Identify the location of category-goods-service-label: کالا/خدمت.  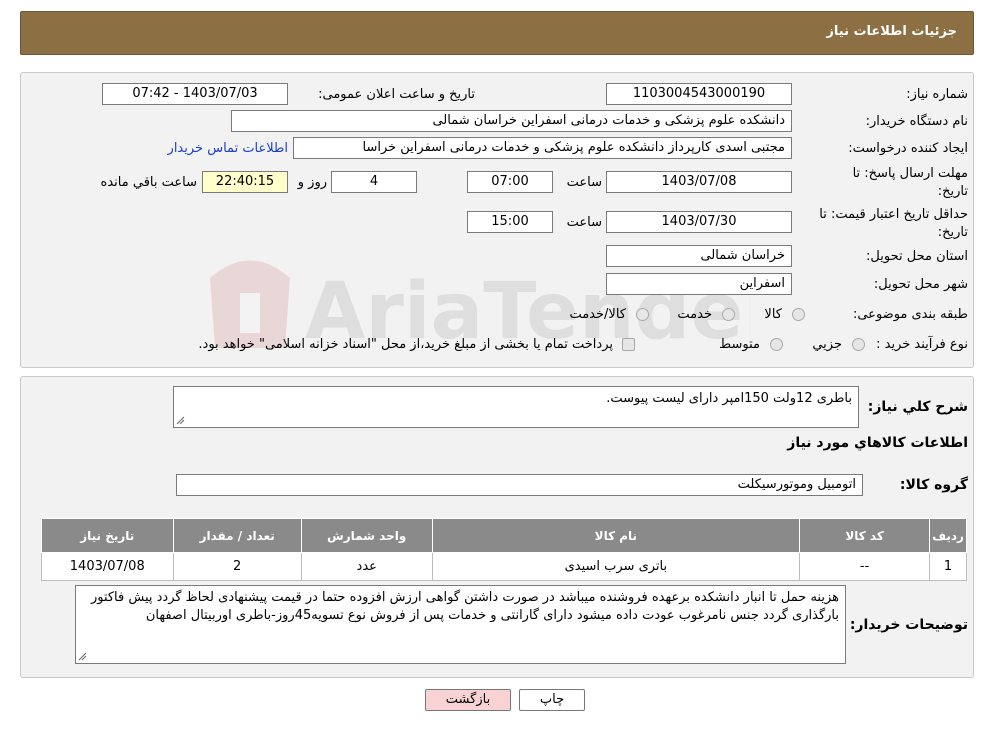
(597, 314).